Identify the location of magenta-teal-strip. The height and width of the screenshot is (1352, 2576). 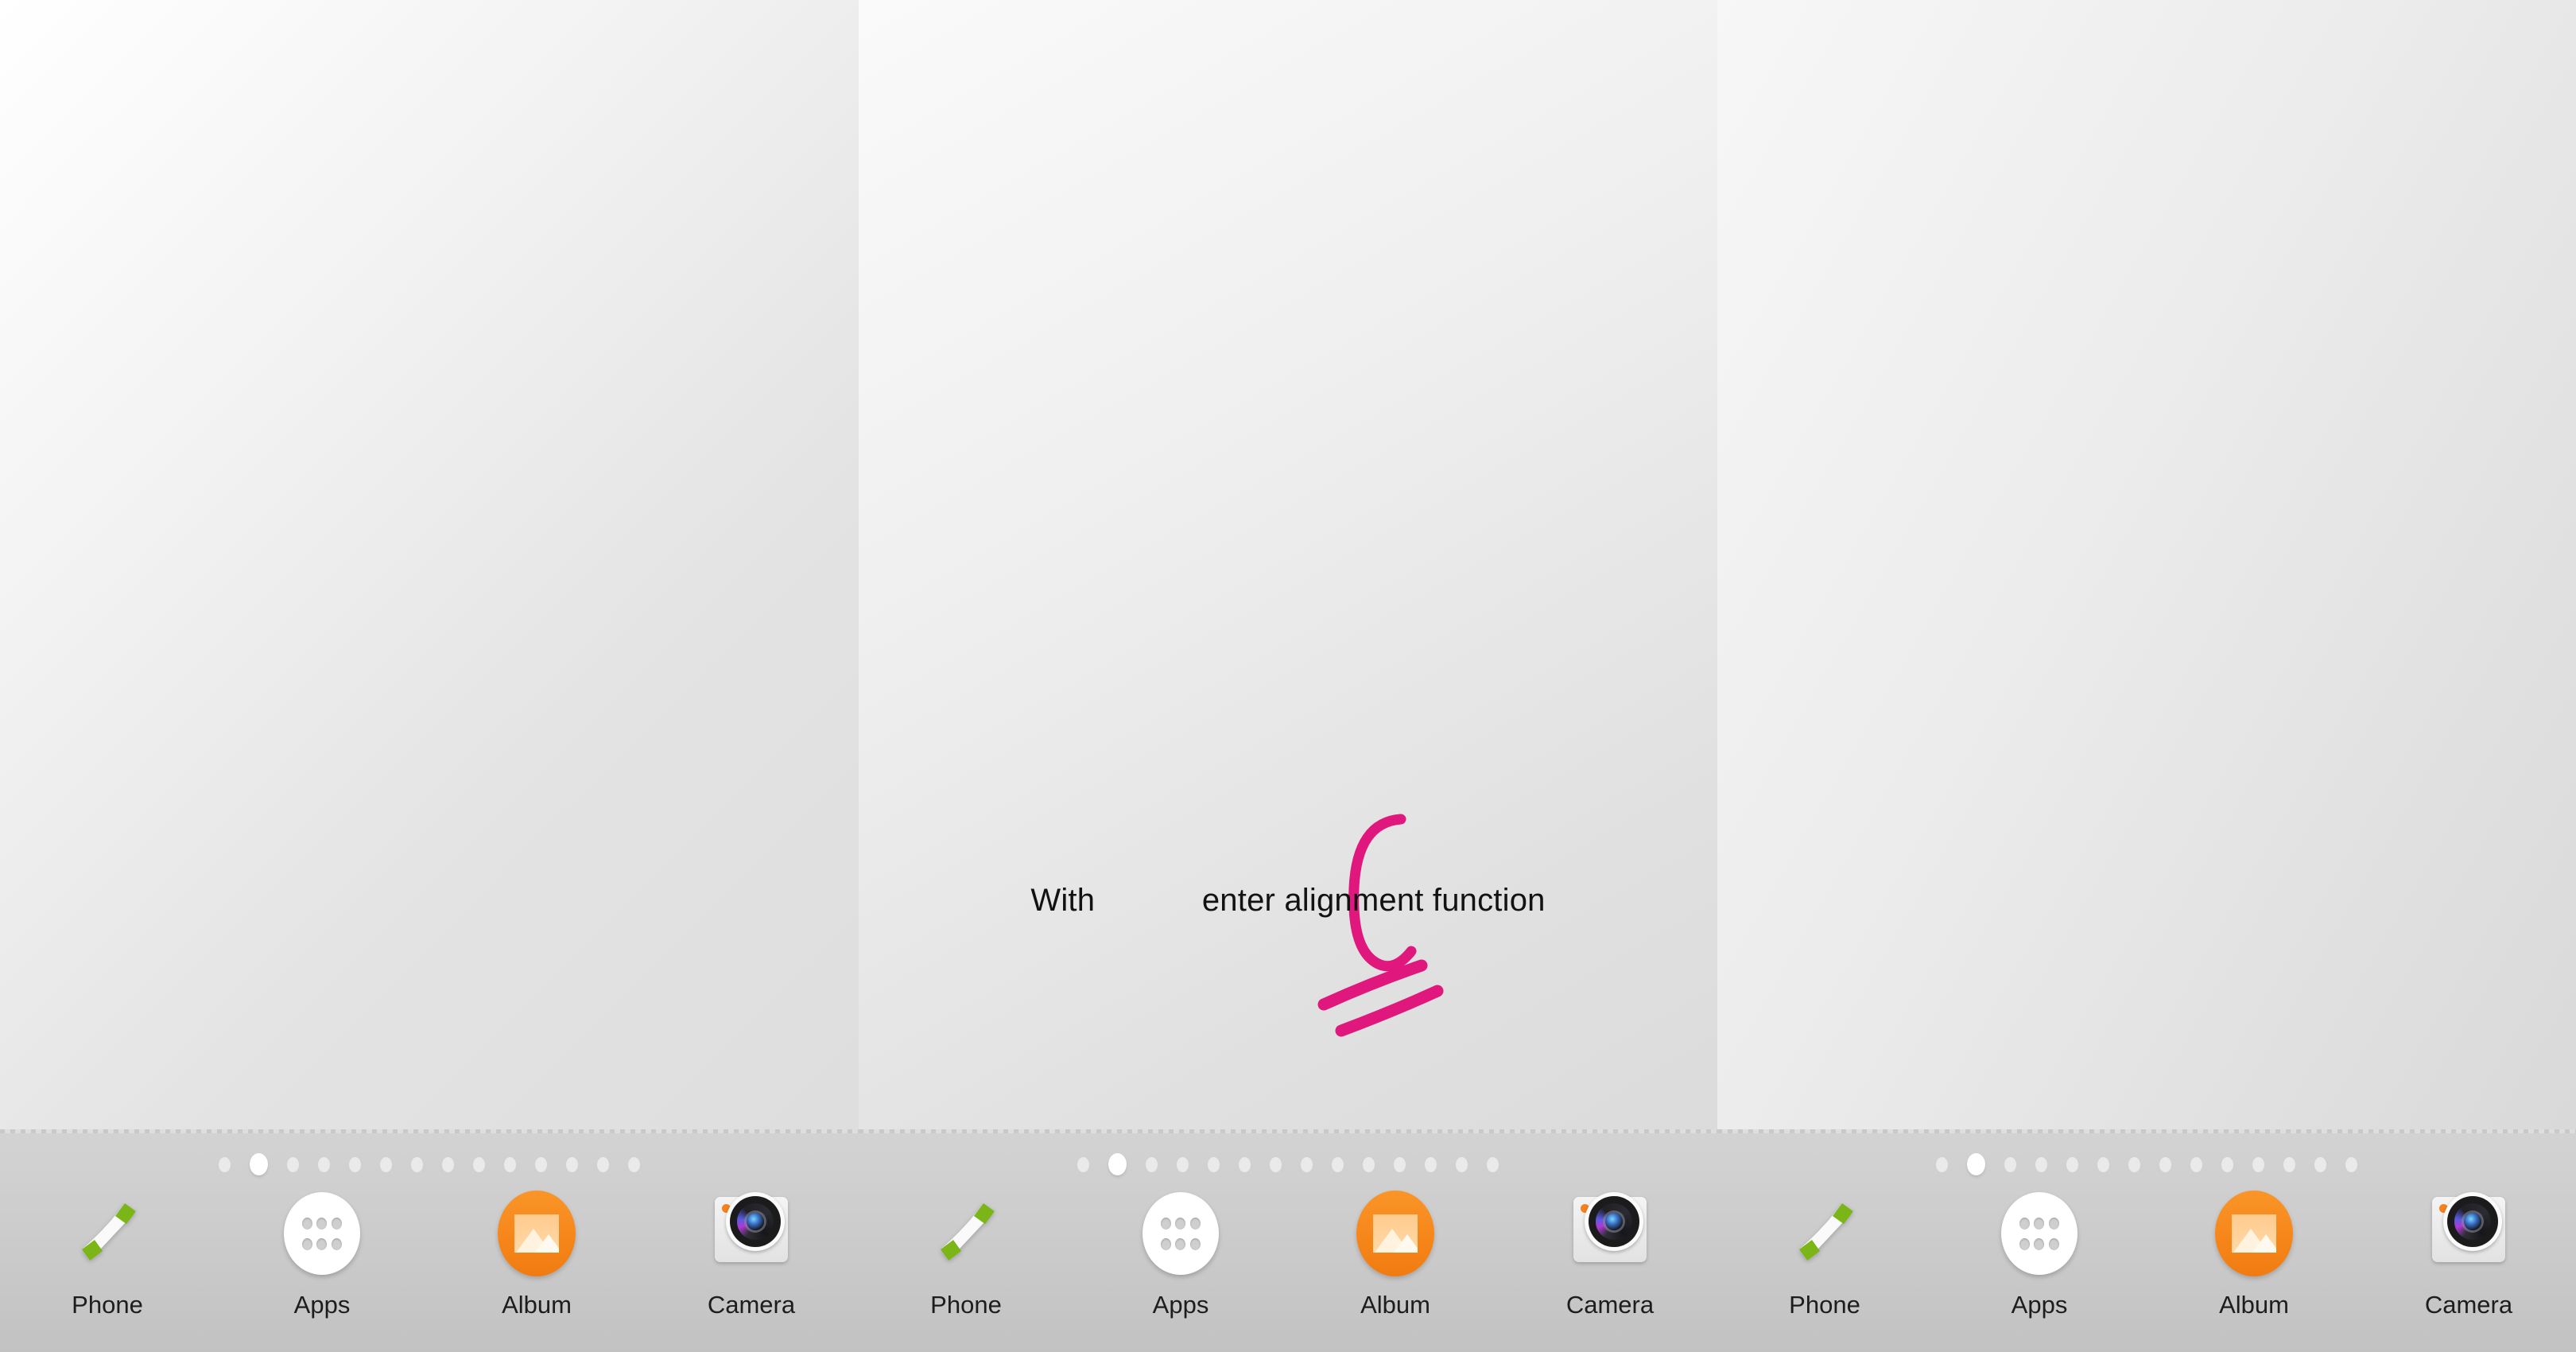
(426, 775).